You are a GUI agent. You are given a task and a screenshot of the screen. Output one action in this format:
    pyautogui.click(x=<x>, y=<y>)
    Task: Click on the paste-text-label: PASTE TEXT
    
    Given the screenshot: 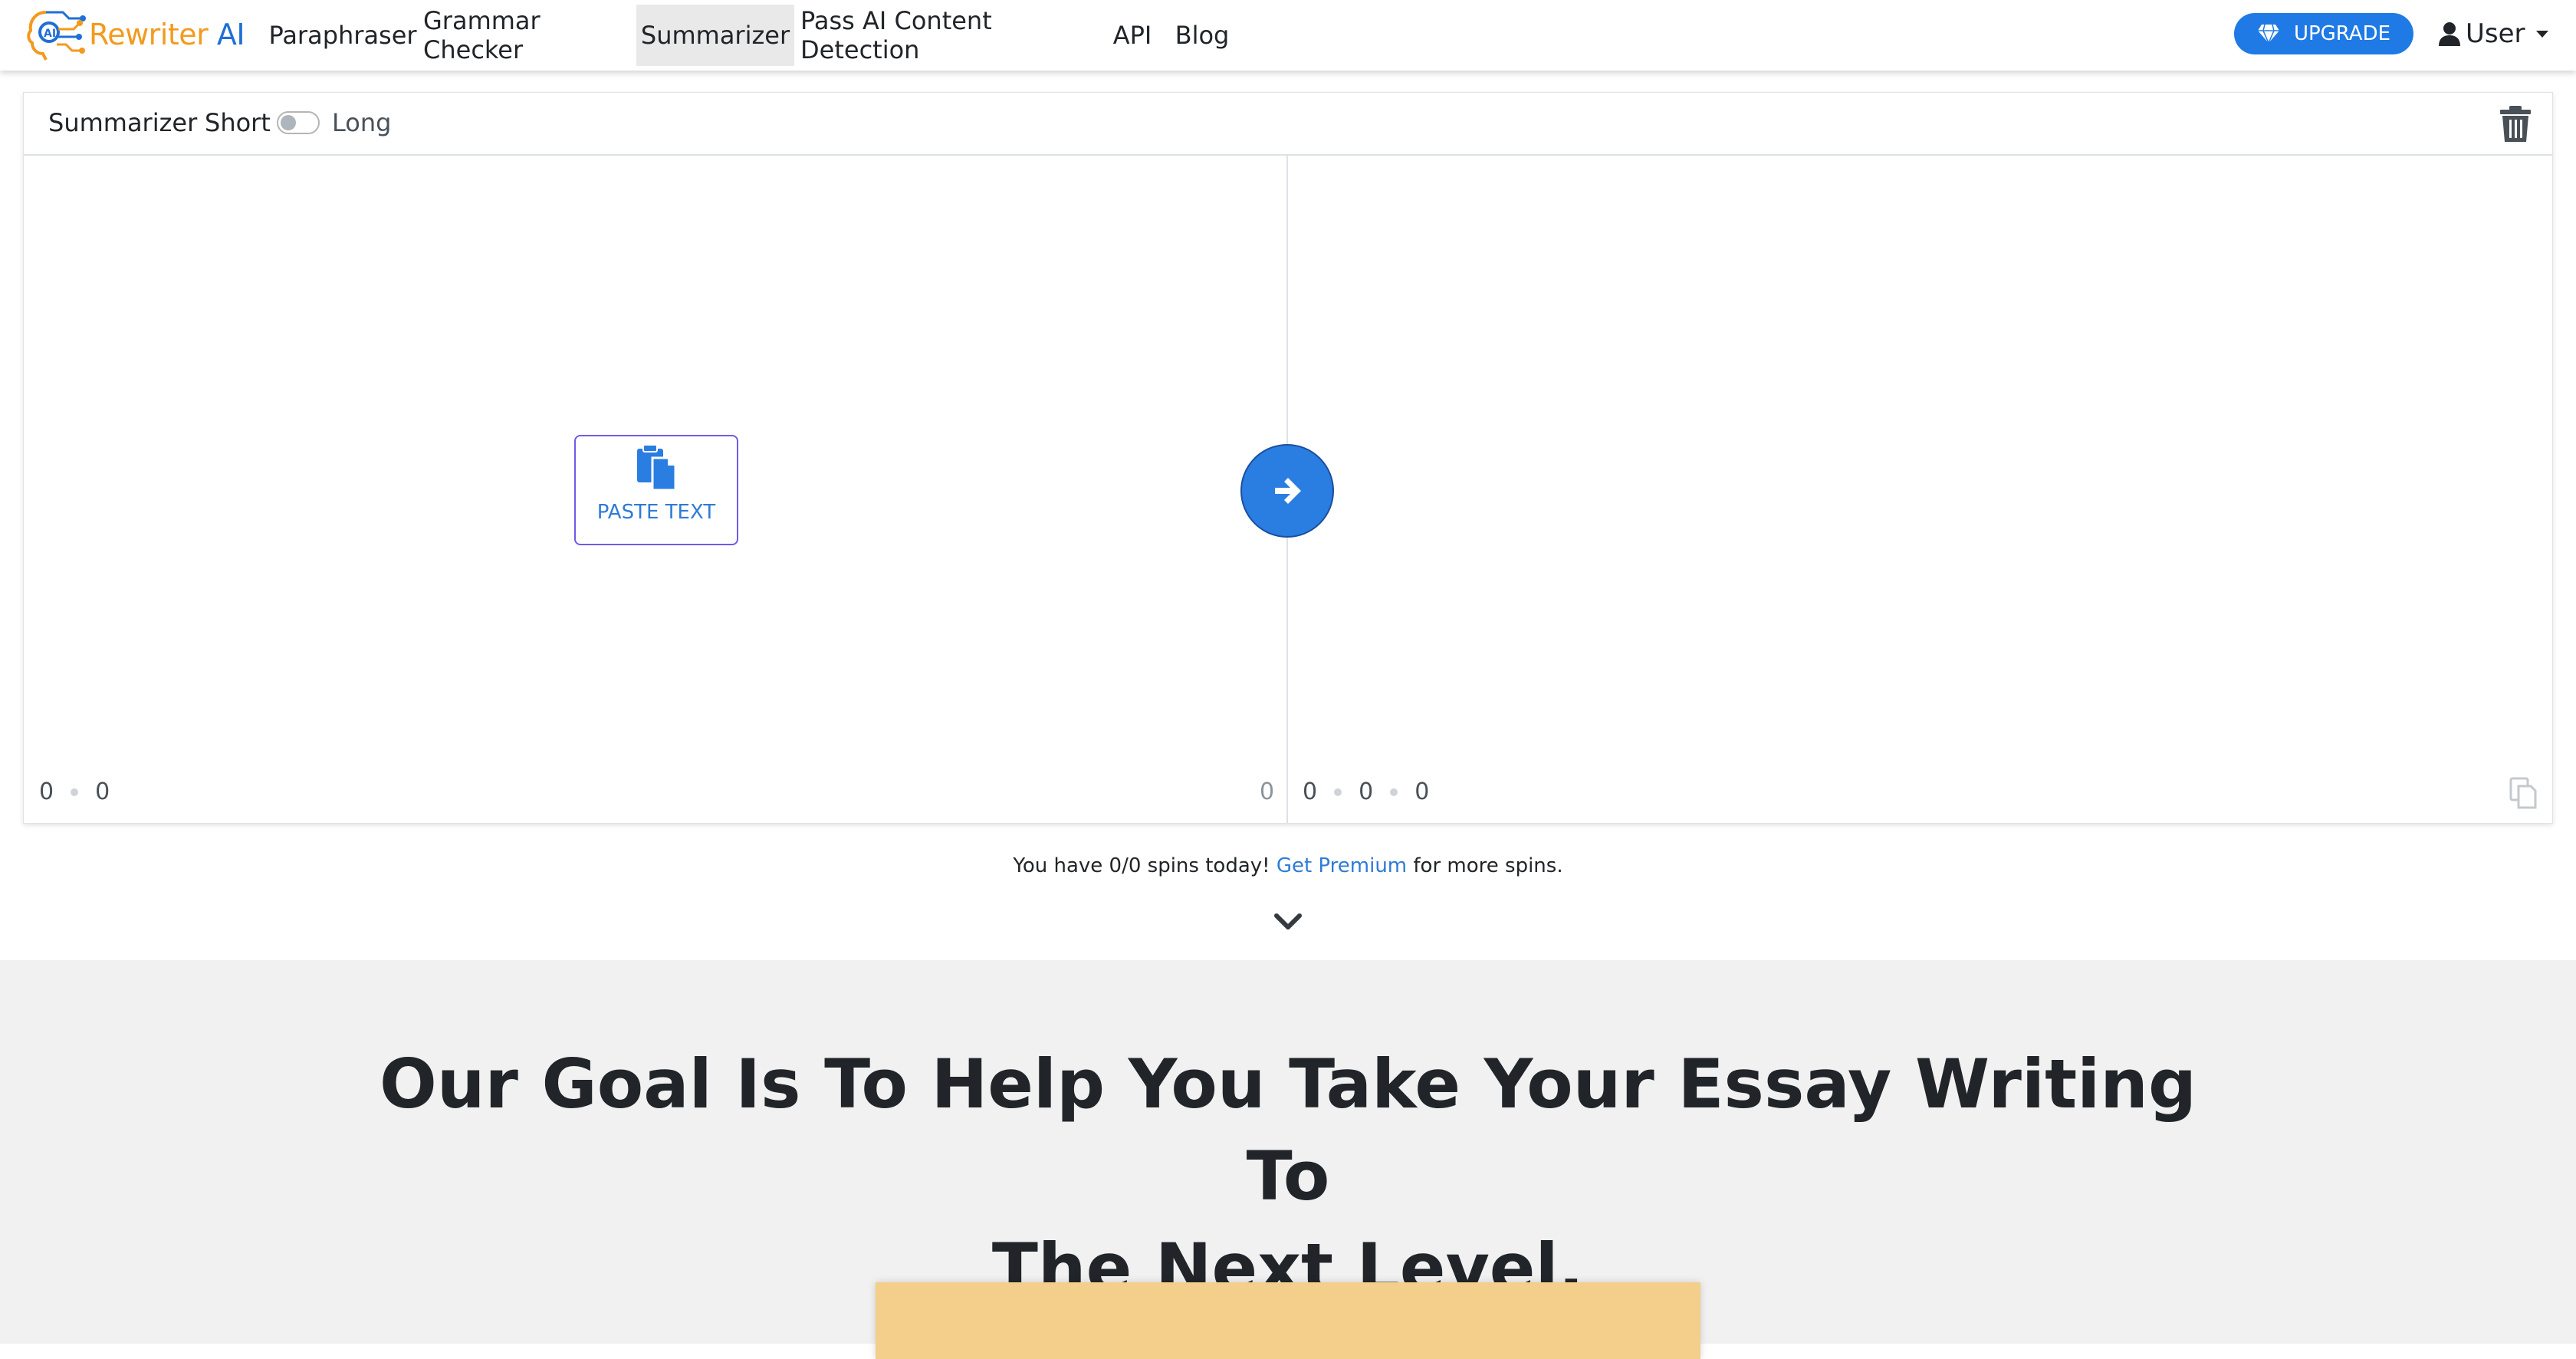 What is the action you would take?
    pyautogui.click(x=656, y=512)
    